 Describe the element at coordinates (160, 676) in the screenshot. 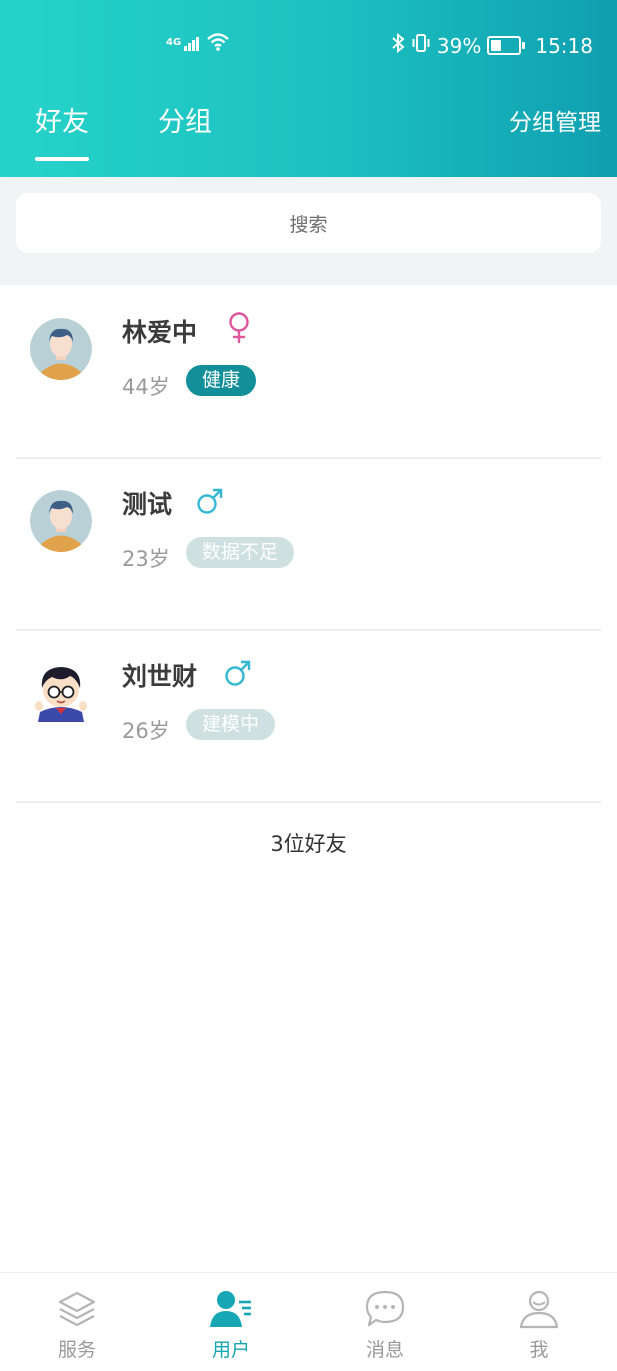

I see `friend-name: 刘世财` at that location.